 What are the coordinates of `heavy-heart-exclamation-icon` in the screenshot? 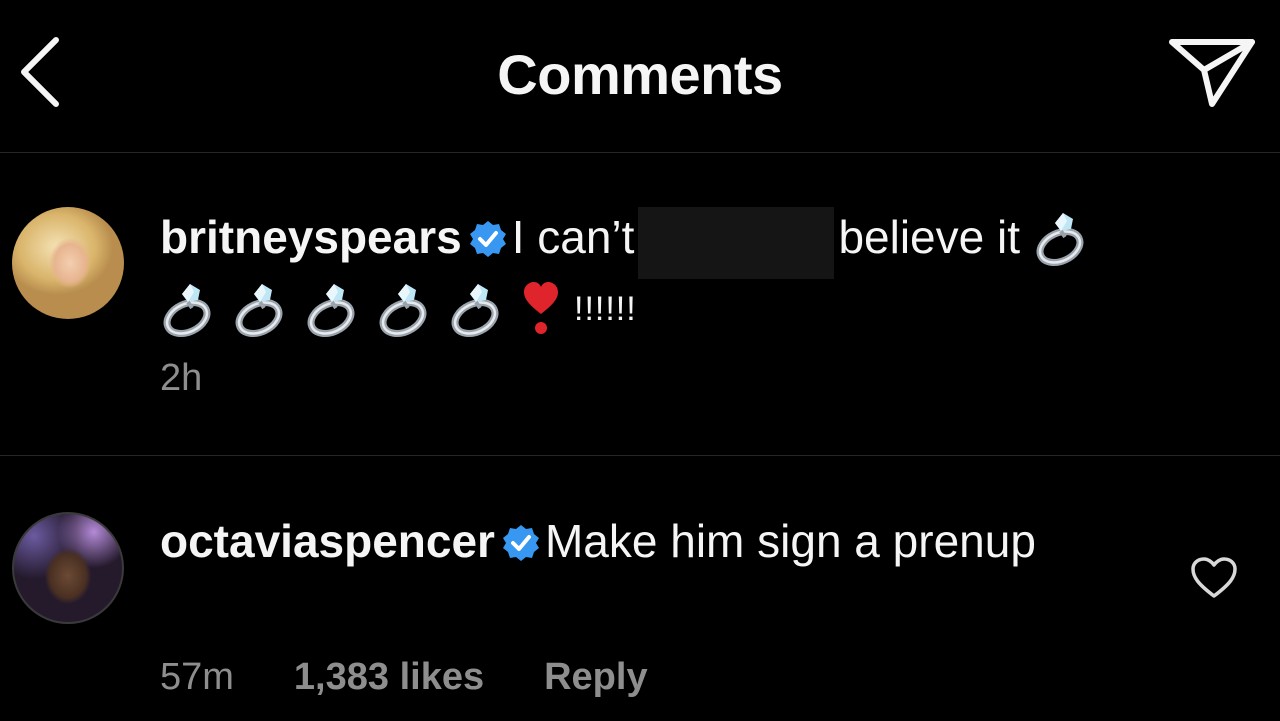 It's located at (541, 308).